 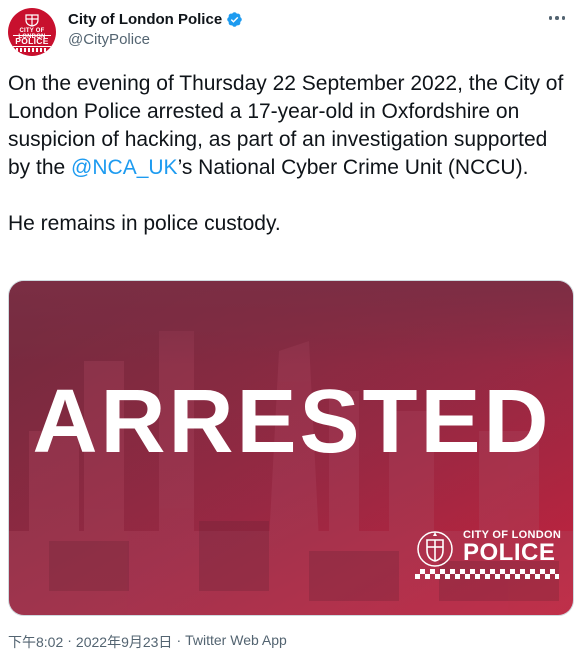 What do you see at coordinates (32, 41) in the screenshot?
I see `avatar-police-text: POLICE` at bounding box center [32, 41].